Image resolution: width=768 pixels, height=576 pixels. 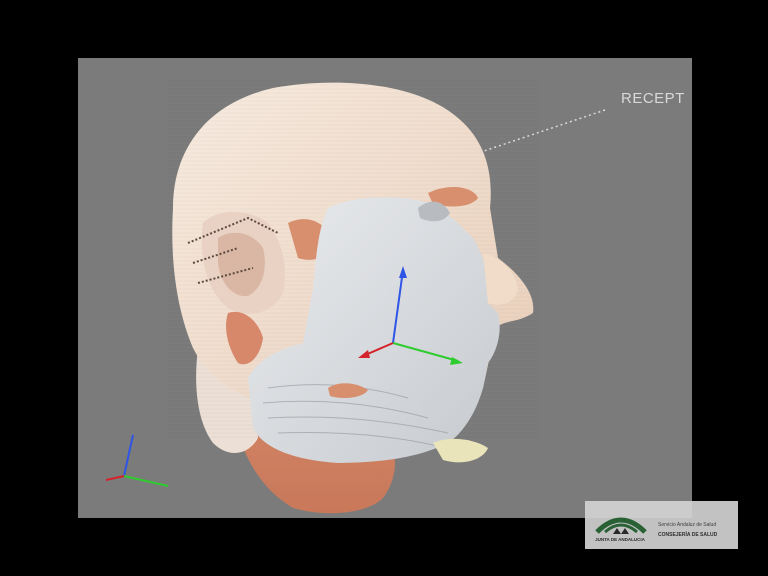 I want to click on chin-tip, so click(x=460, y=450).